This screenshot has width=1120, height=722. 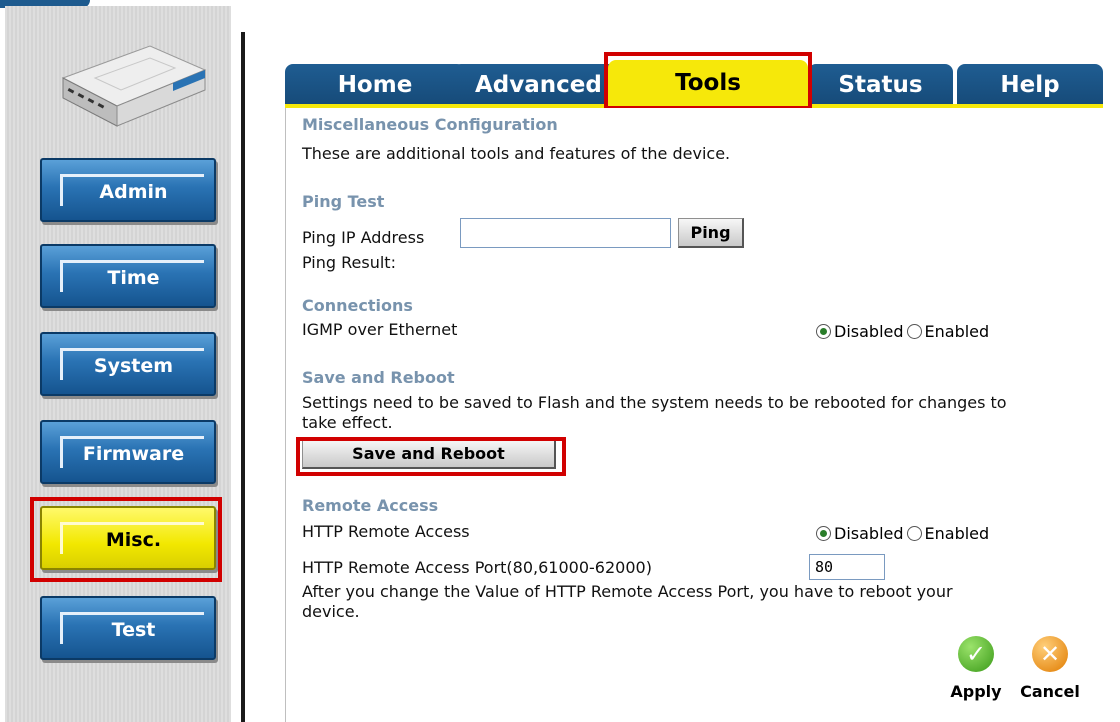 What do you see at coordinates (957, 533) in the screenshot?
I see `remote-enabled-label: Enabled` at bounding box center [957, 533].